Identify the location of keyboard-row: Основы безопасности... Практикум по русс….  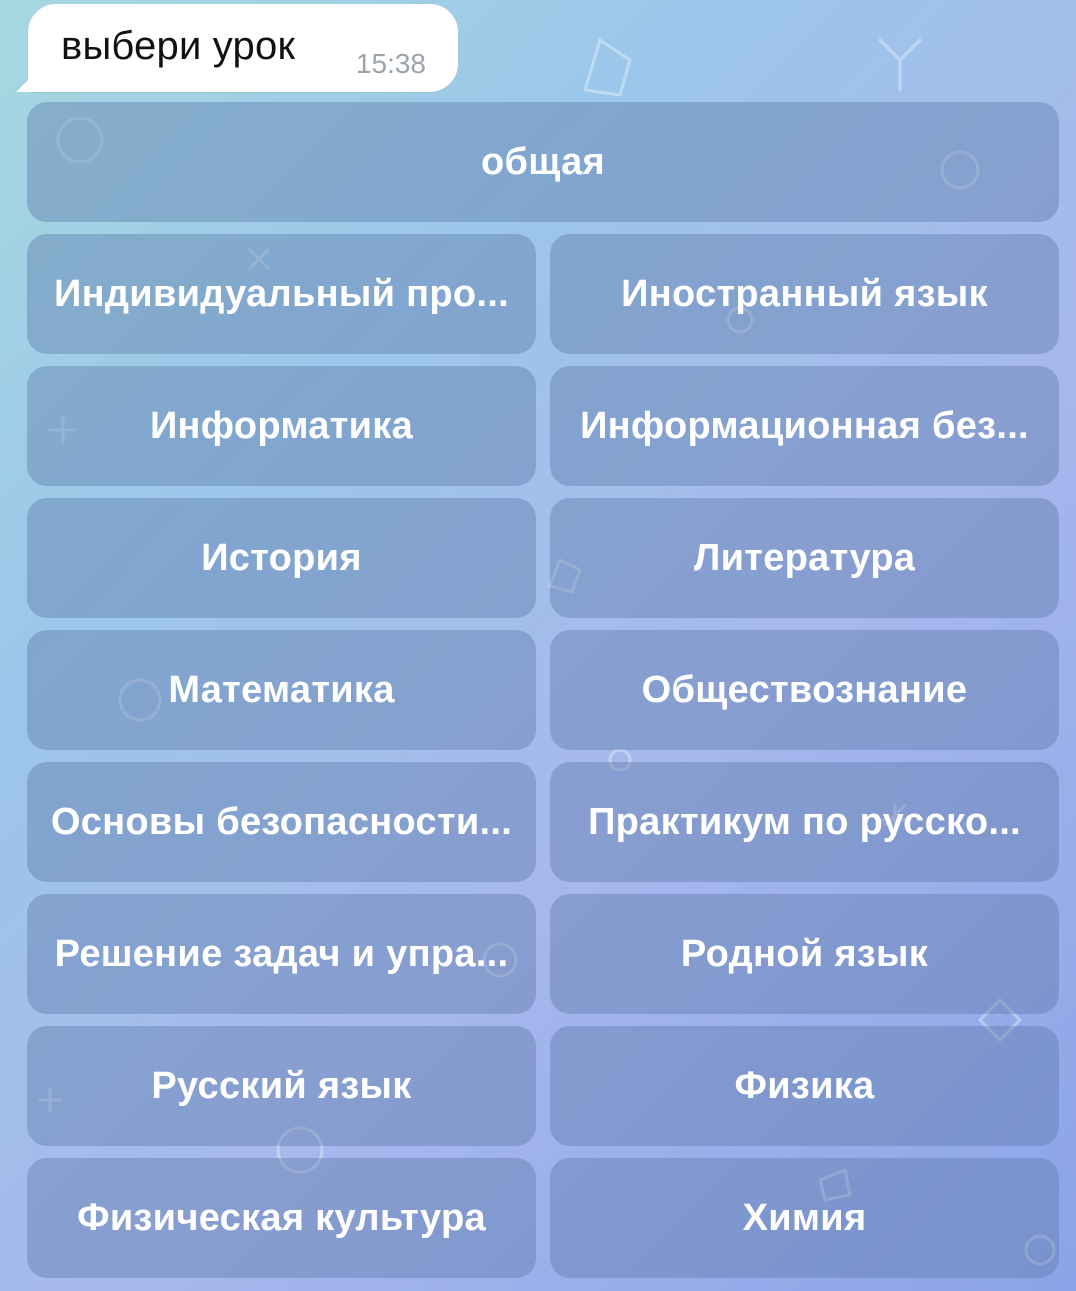
(543, 822).